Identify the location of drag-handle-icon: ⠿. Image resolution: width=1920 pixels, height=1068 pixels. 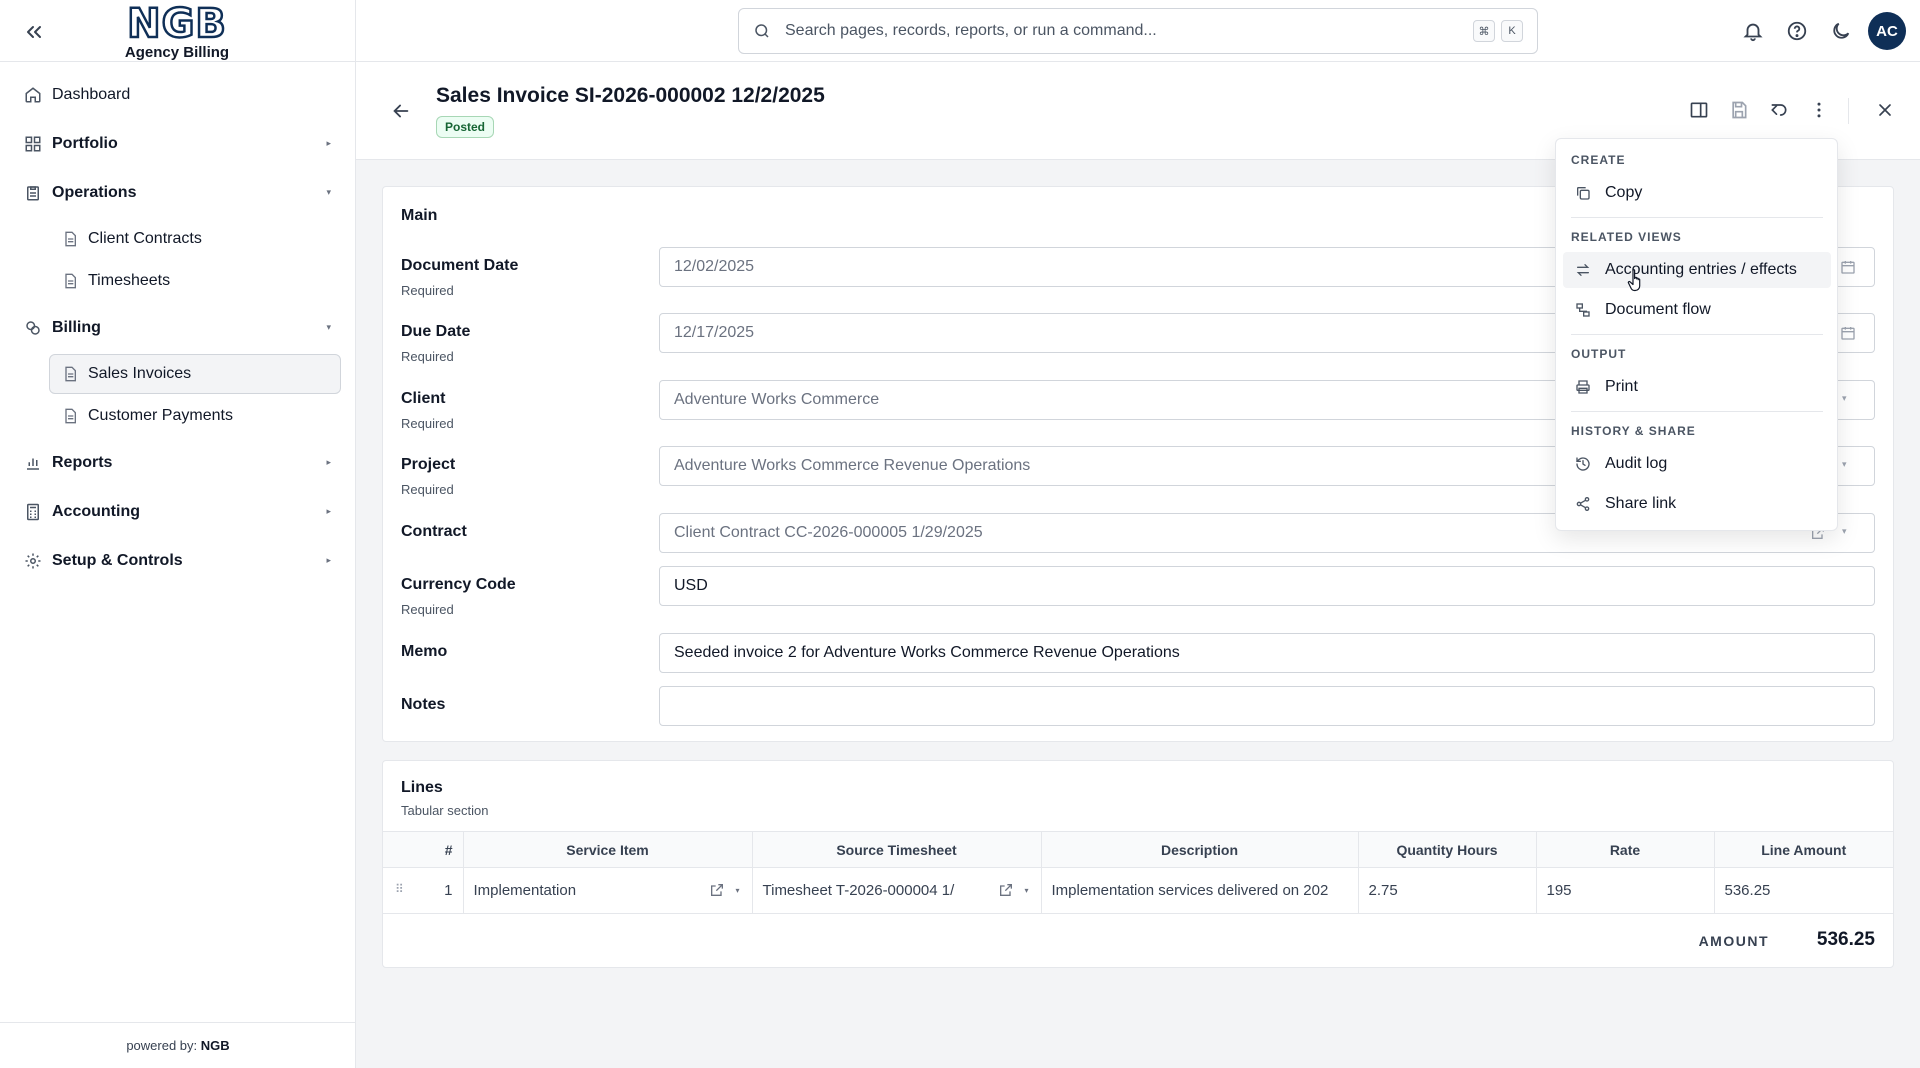
(399, 889).